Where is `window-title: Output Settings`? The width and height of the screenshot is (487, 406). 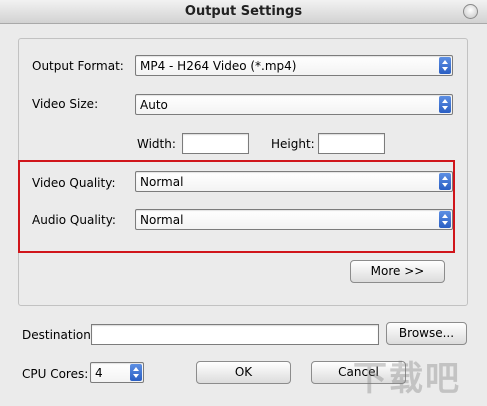
window-title: Output Settings is located at coordinates (243, 11).